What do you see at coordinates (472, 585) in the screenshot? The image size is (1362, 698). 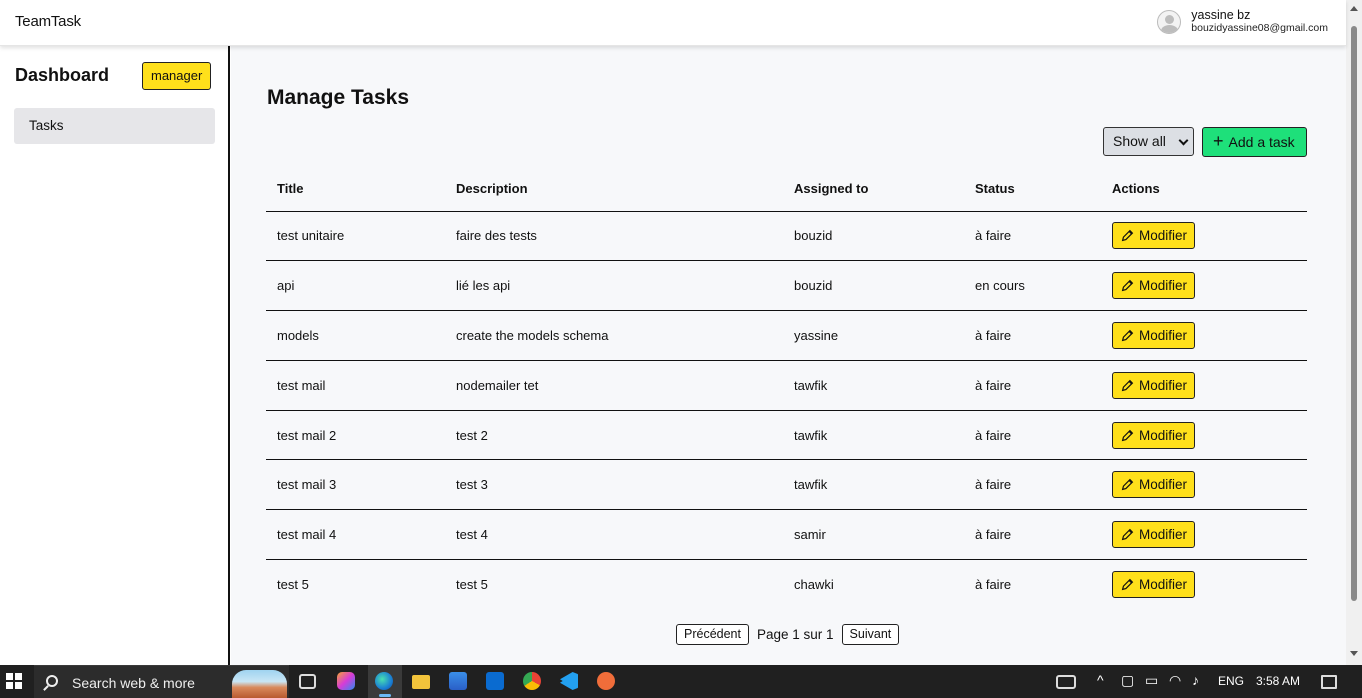 I see `task-description: test 5` at bounding box center [472, 585].